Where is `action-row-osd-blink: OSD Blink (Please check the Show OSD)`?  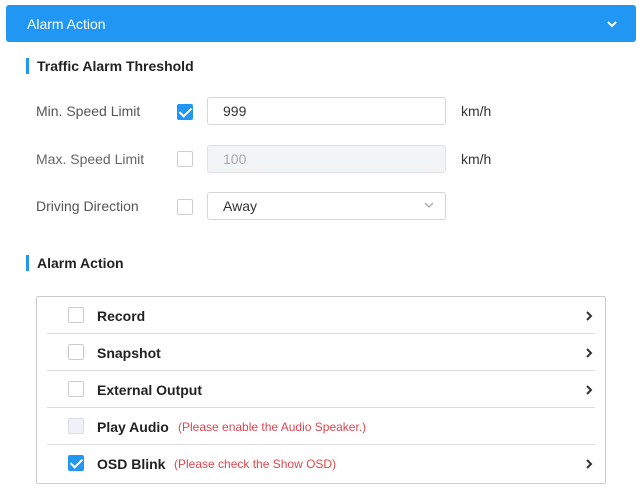 action-row-osd-blink: OSD Blink (Please check the Show OSD) is located at coordinates (321, 463).